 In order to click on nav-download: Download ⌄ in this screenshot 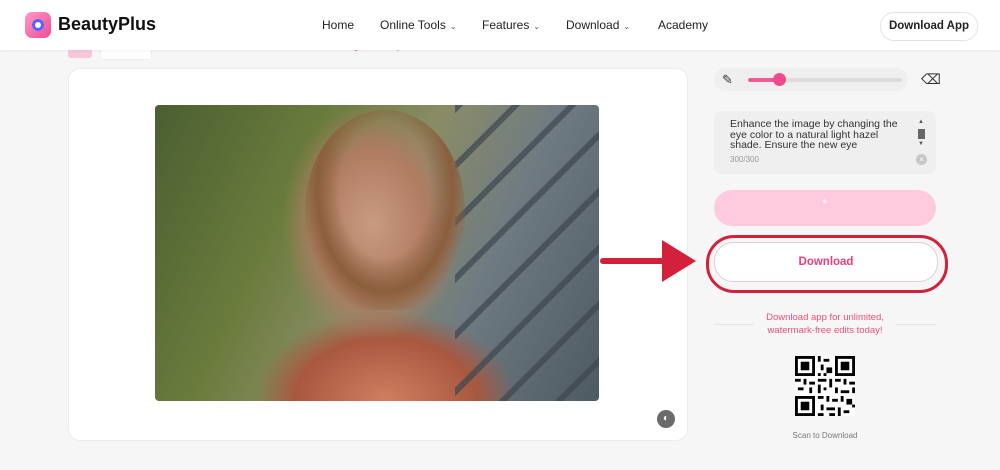, I will do `click(598, 25)`.